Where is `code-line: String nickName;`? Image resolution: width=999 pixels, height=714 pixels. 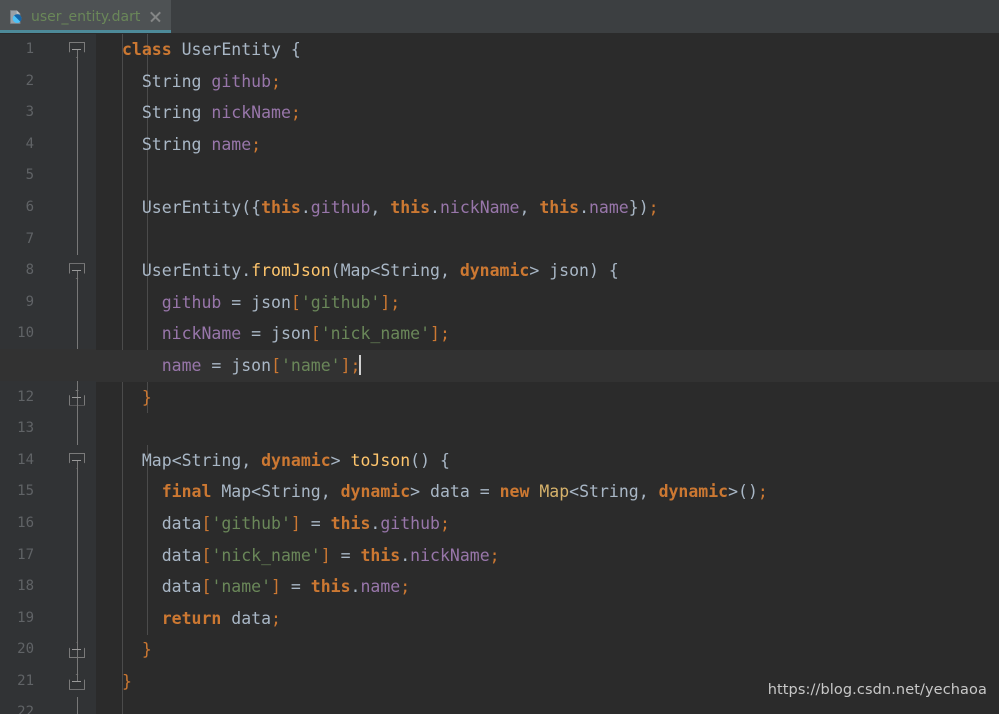 code-line: String nickName; is located at coordinates (547, 113).